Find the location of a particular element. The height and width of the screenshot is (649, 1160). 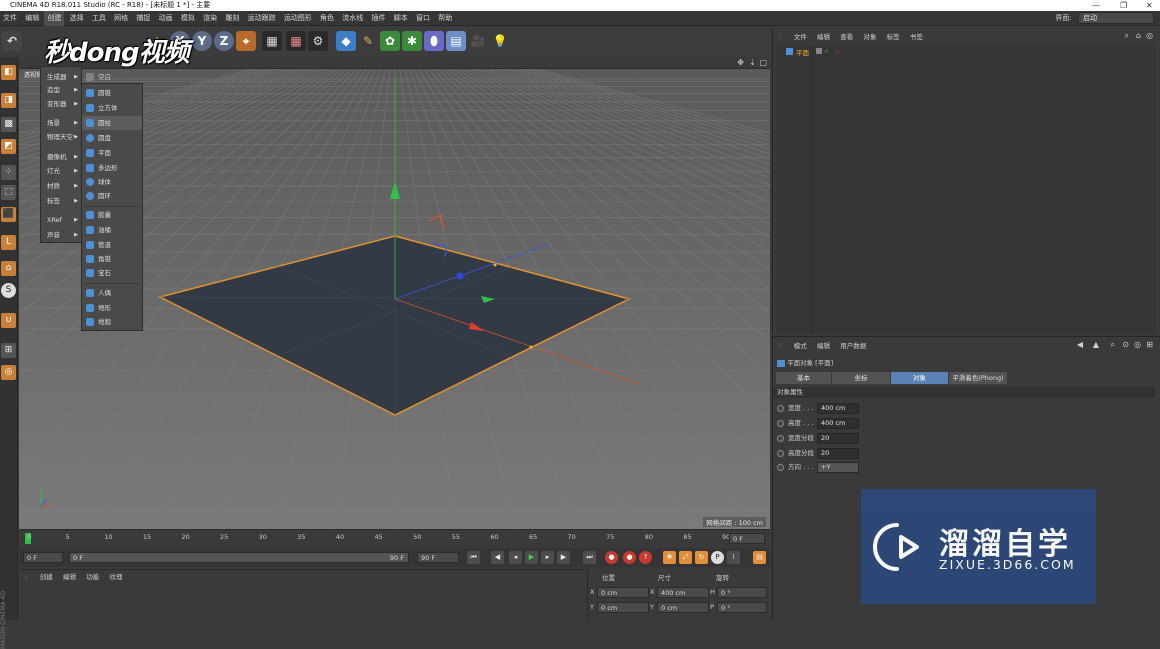

size-y-field: 0 cm is located at coordinates (683, 607).